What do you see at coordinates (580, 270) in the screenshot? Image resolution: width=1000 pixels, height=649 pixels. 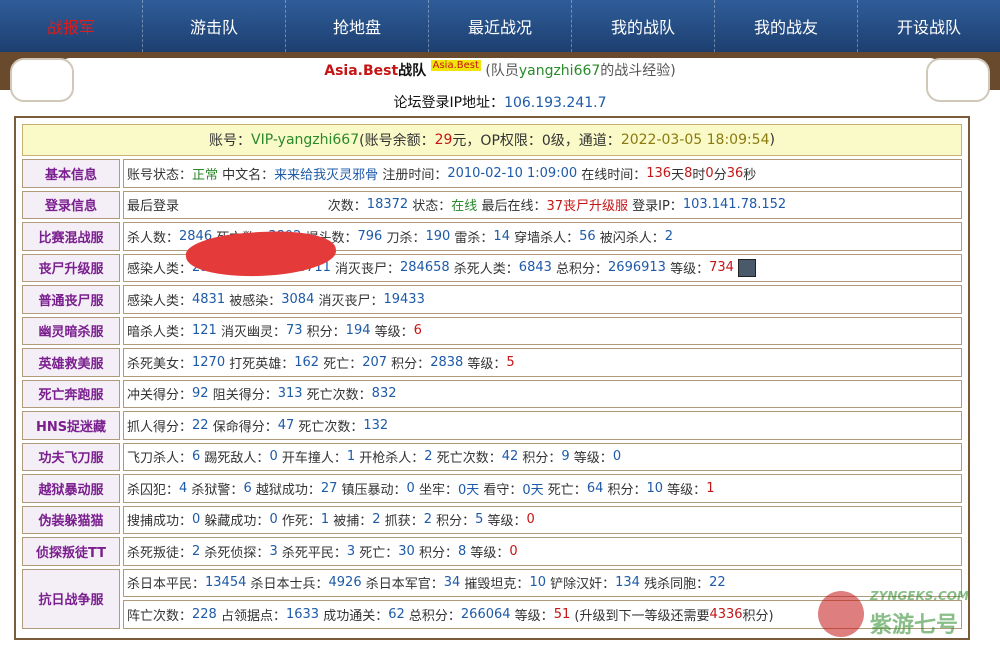 I see `stat-text: 总积分：` at bounding box center [580, 270].